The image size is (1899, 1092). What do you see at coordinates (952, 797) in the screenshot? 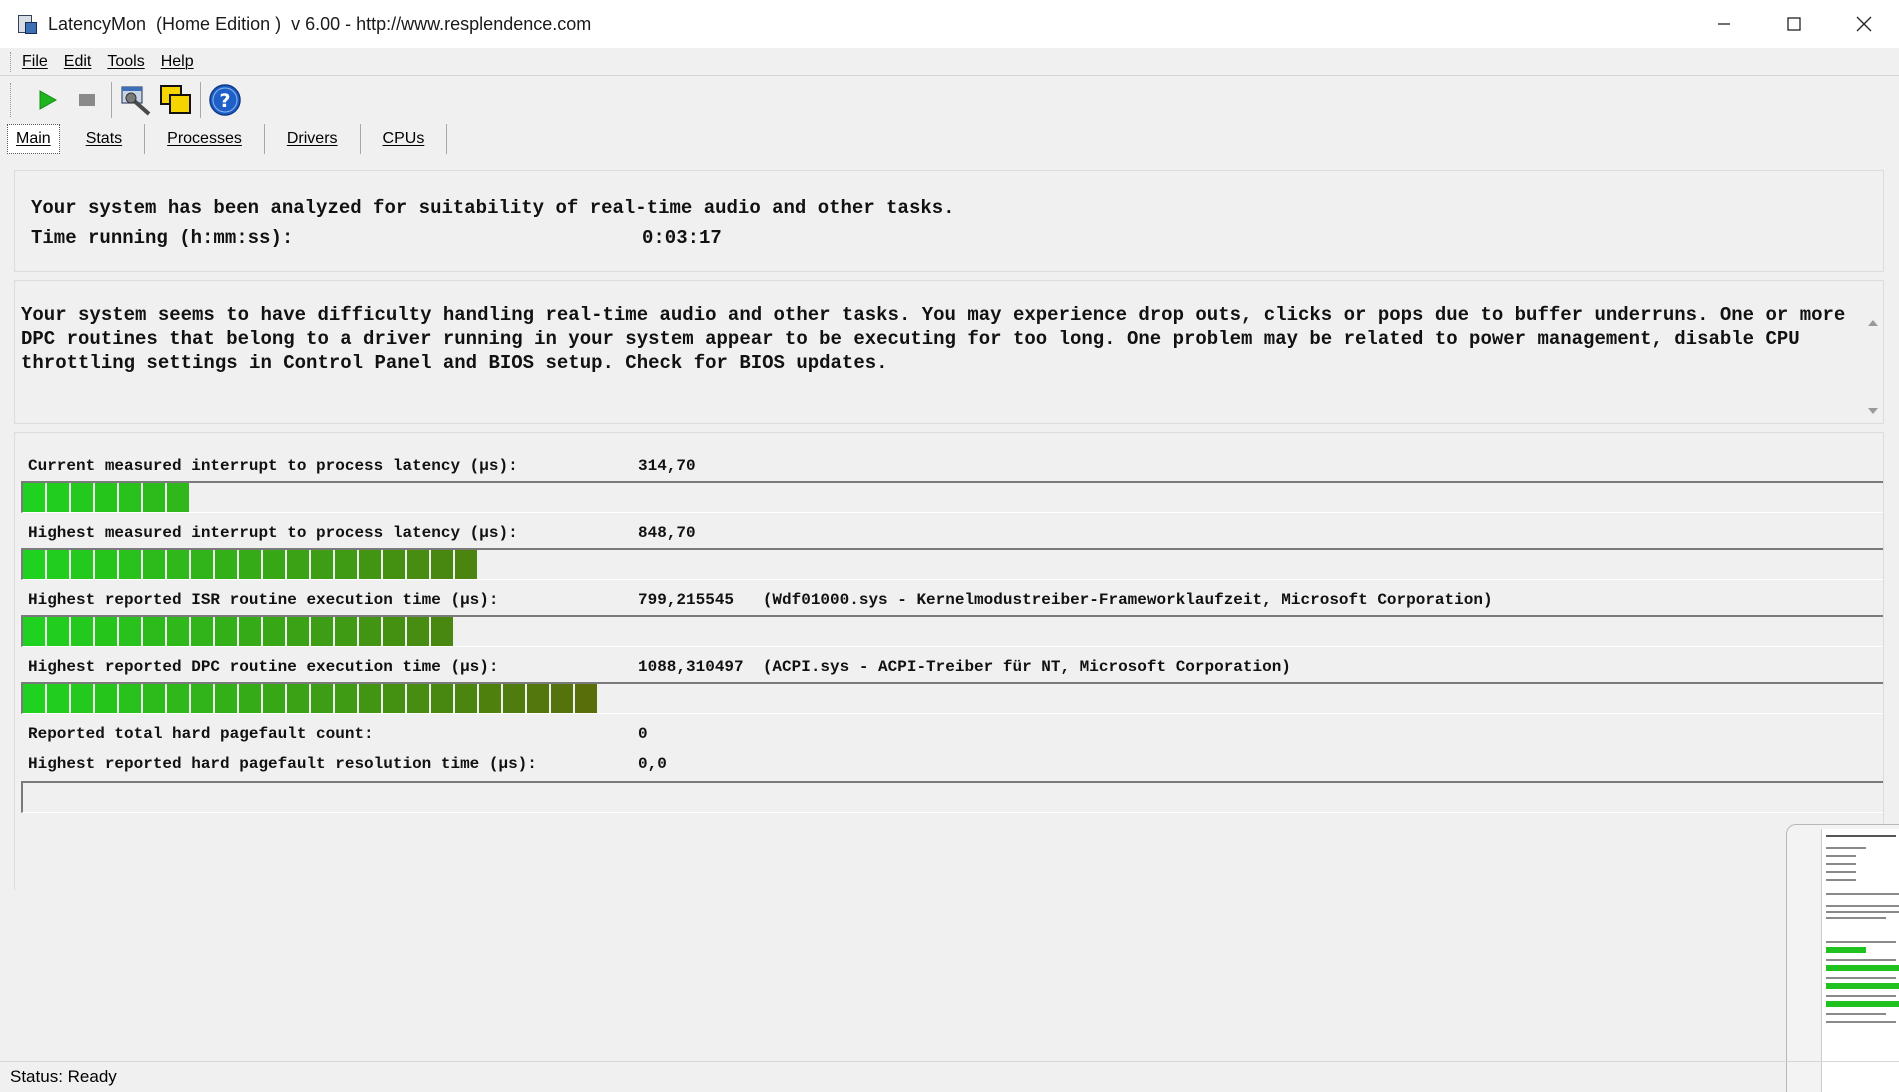
I see `pagefault-bar` at bounding box center [952, 797].